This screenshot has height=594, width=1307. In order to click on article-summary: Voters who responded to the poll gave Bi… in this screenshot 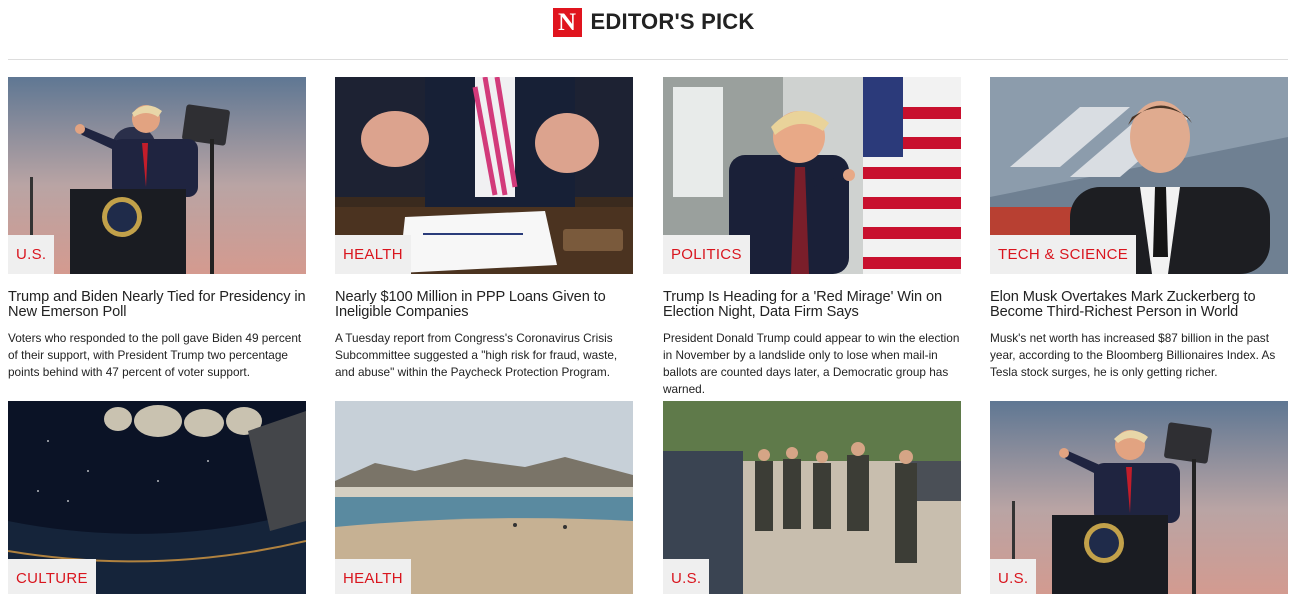, I will do `click(155, 355)`.